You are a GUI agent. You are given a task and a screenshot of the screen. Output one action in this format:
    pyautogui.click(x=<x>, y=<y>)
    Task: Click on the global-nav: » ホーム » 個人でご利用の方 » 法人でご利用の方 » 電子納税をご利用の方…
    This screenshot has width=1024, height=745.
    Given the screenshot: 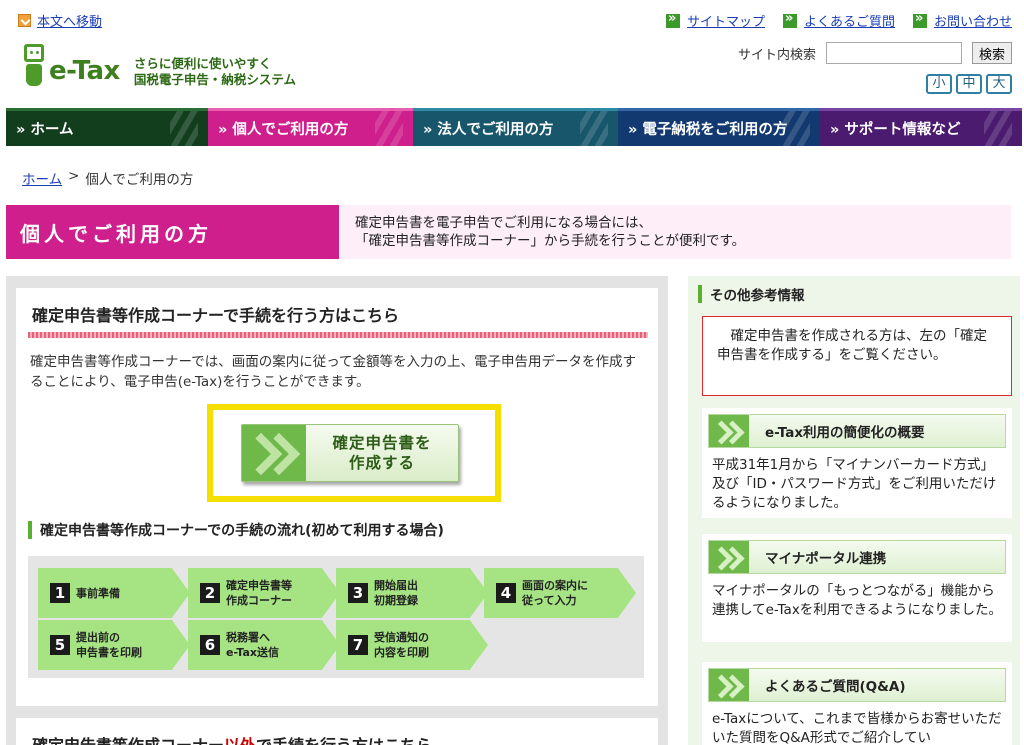 What is the action you would take?
    pyautogui.click(x=514, y=127)
    